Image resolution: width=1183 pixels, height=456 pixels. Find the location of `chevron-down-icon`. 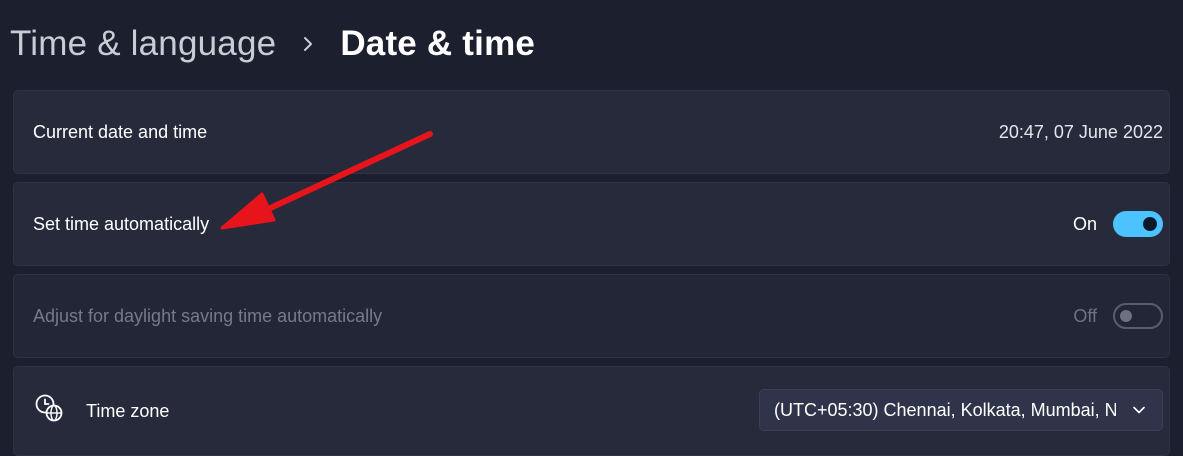

chevron-down-icon is located at coordinates (1139, 410).